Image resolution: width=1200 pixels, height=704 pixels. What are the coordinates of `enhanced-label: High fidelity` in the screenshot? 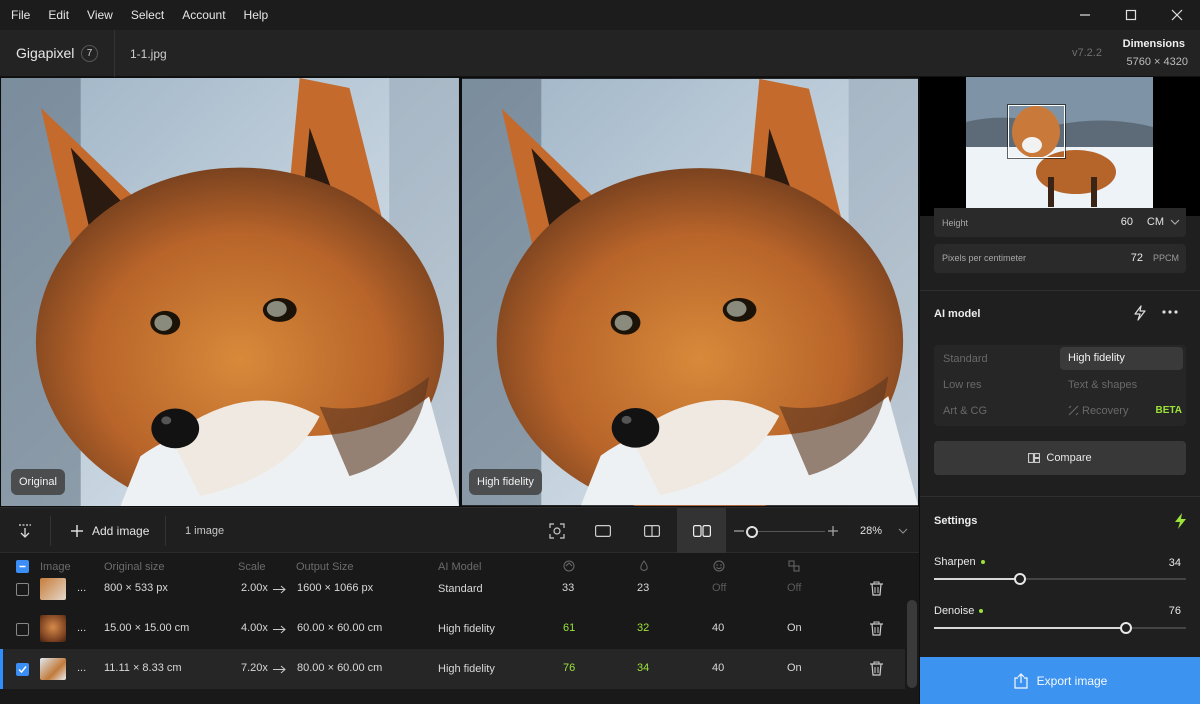 It's located at (505, 482).